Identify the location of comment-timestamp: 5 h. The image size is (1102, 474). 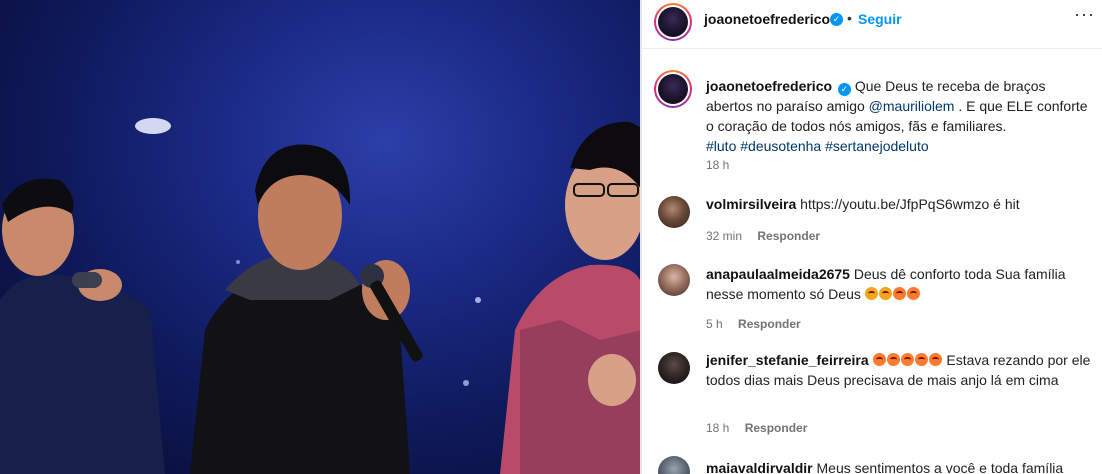
(714, 324).